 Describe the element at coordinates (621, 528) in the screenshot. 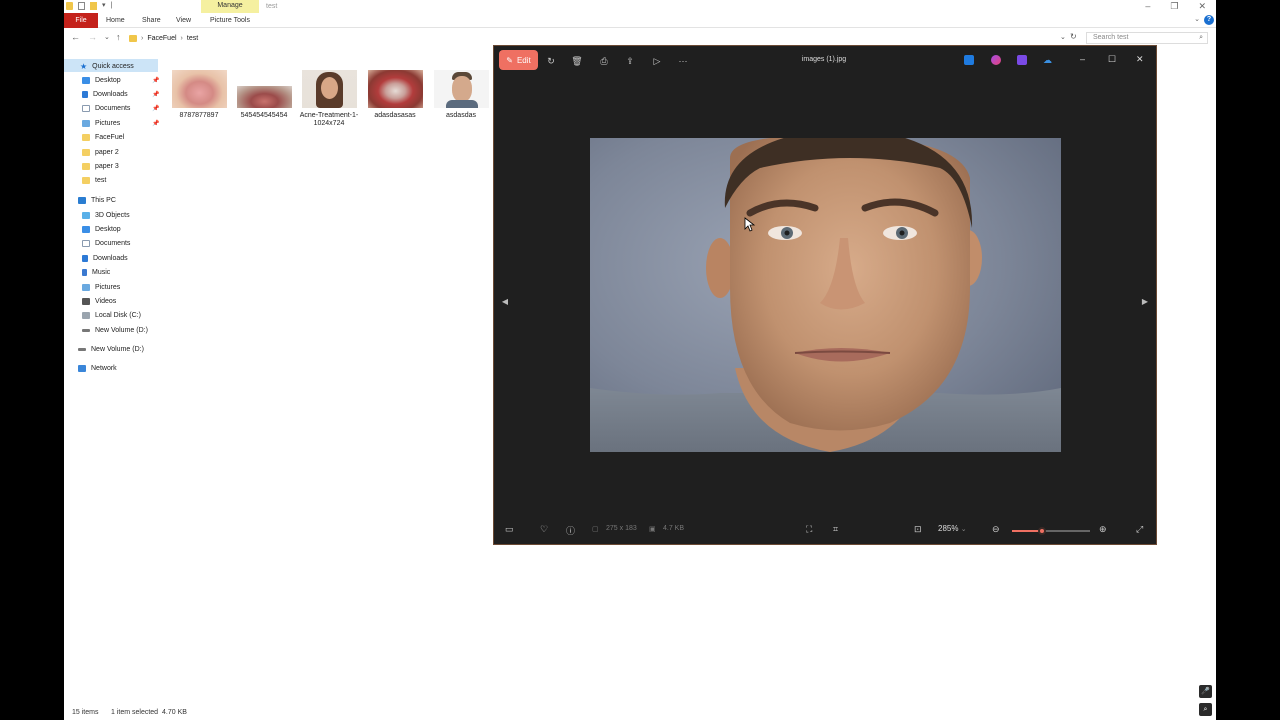

I see `image-dimensions: 275 x 183` at that location.